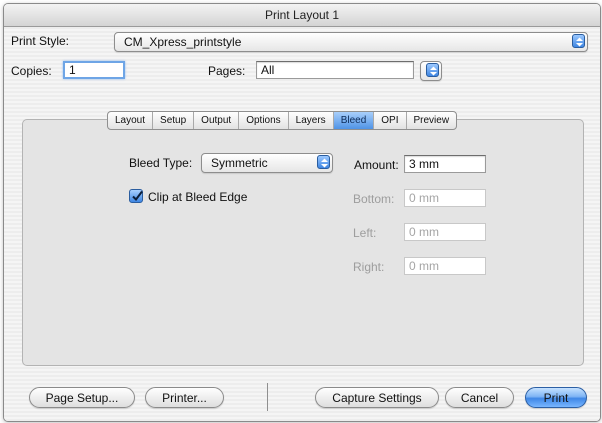  I want to click on tab-options: Options, so click(264, 120).